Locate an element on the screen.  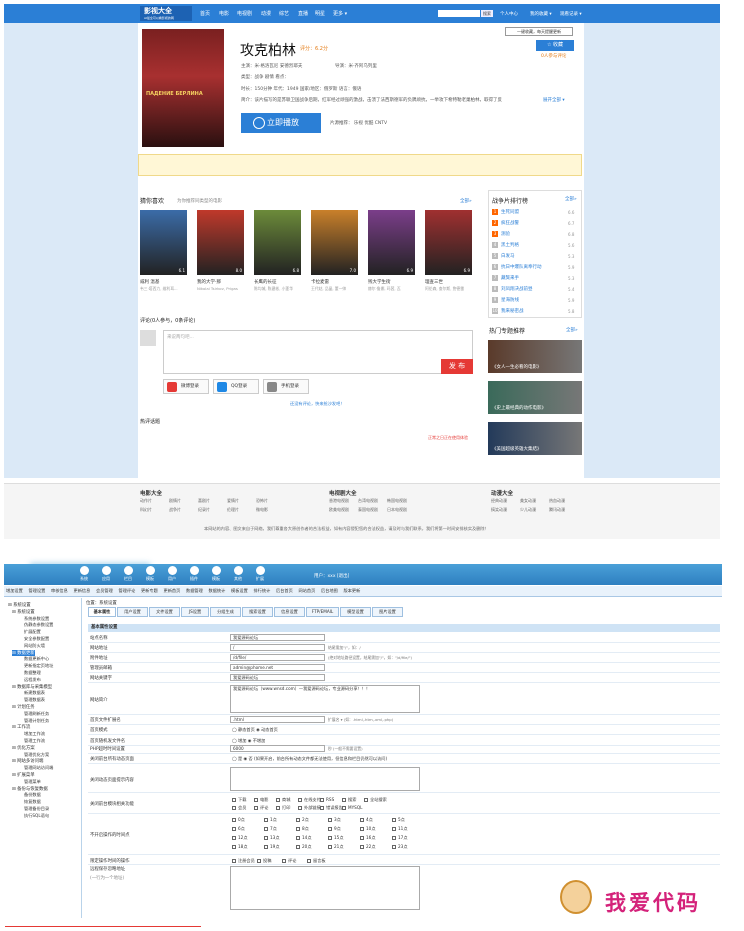
intro-textarea: 我爱源码论坛（www.wnsd.com）—我爱源码论坛，专业源码分享！！！ is located at coordinates (325, 699).